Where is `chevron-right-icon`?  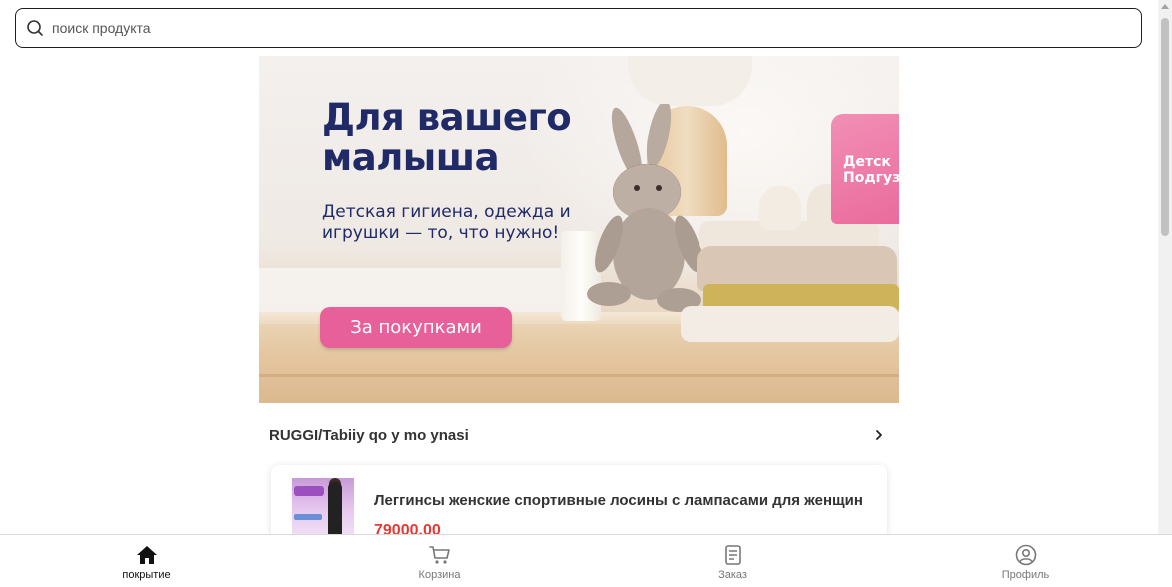 chevron-right-icon is located at coordinates (879, 435).